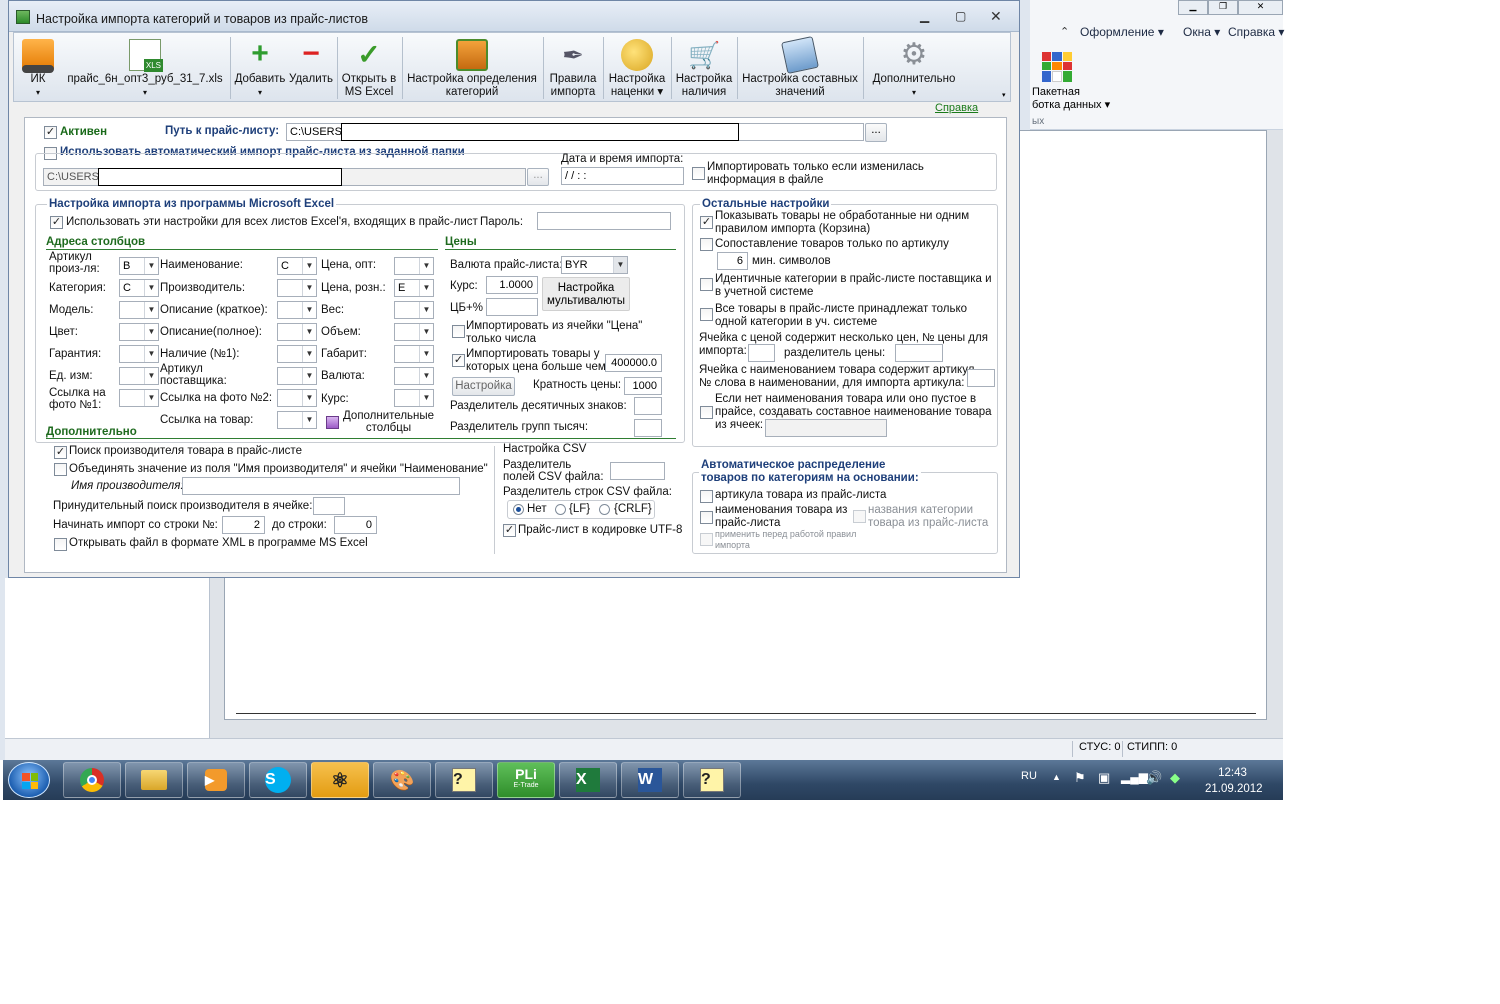 The height and width of the screenshot is (1004, 1500). I want to click on column-dimensions-combo: ▼, so click(414, 354).